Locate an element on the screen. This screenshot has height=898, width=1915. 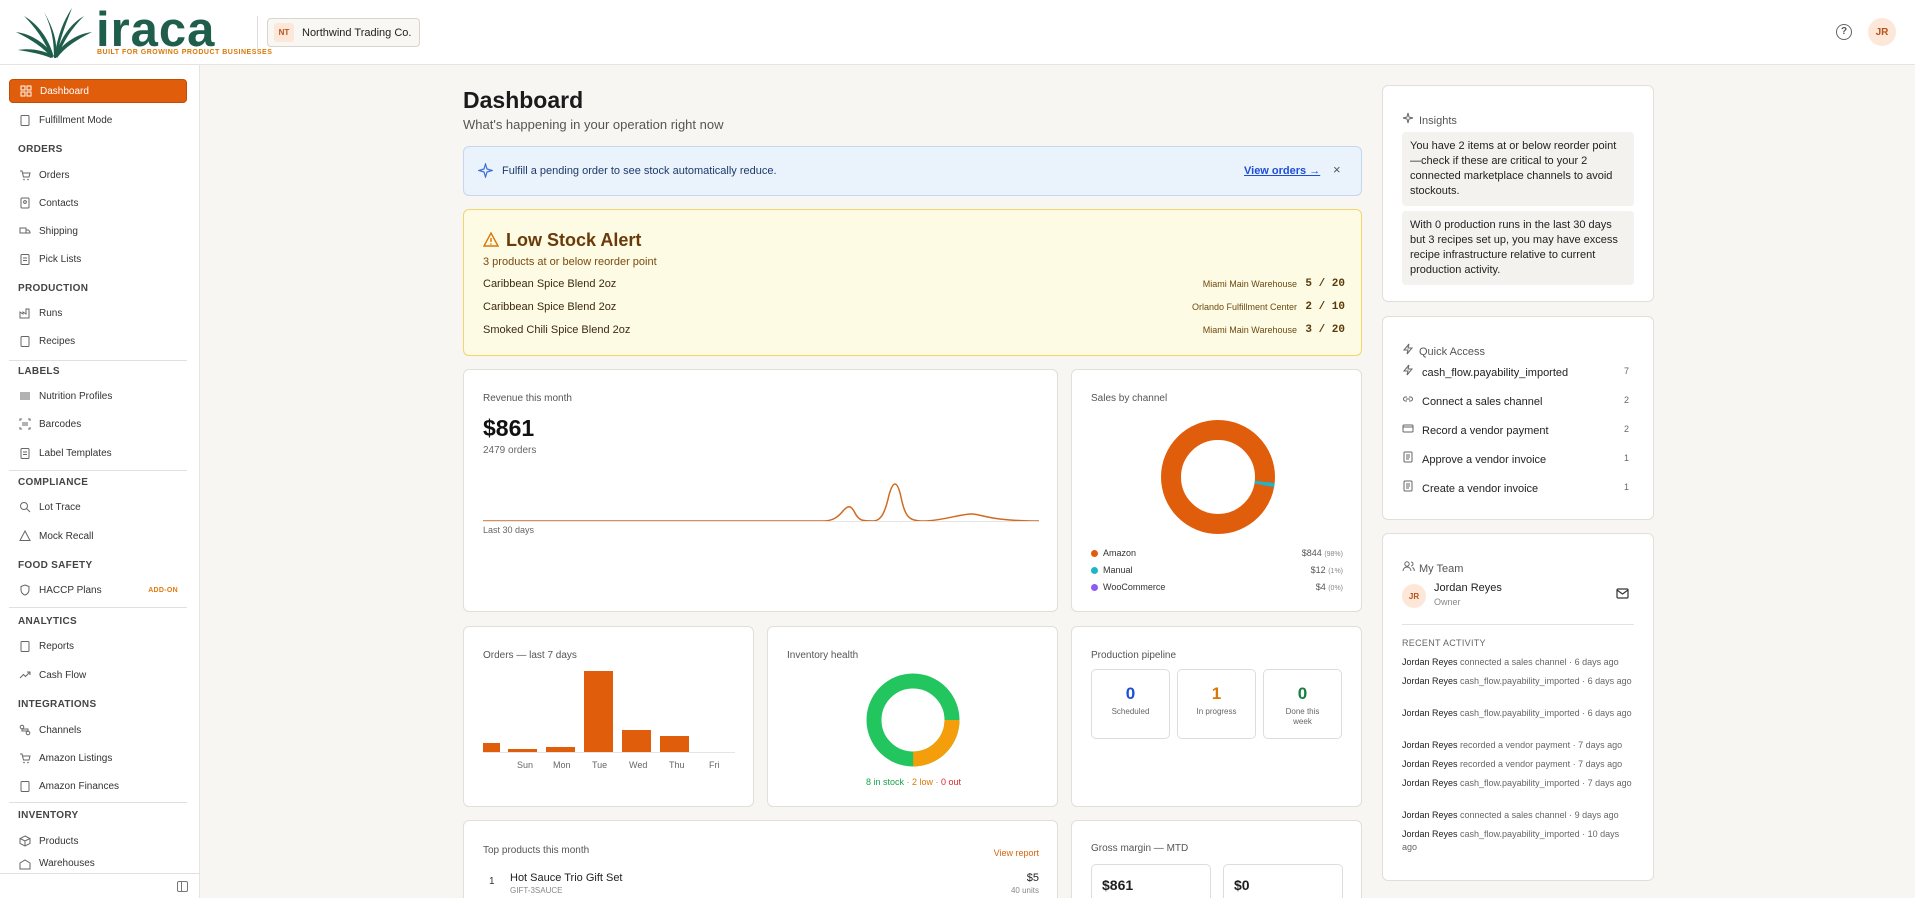
invoice-icon is located at coordinates (1409, 487).